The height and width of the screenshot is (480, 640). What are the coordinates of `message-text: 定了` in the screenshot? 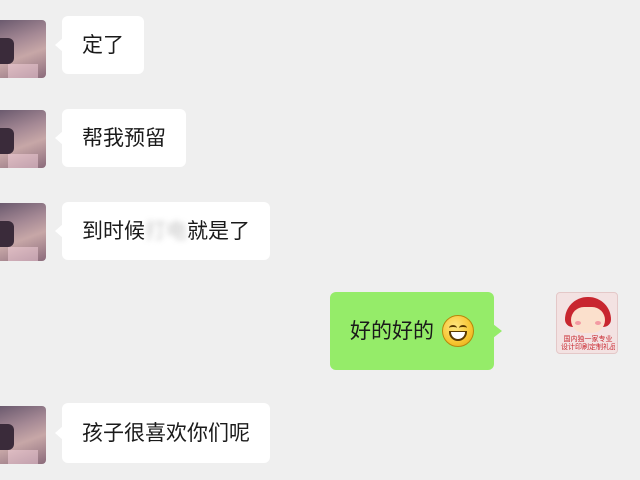 It's located at (103, 45).